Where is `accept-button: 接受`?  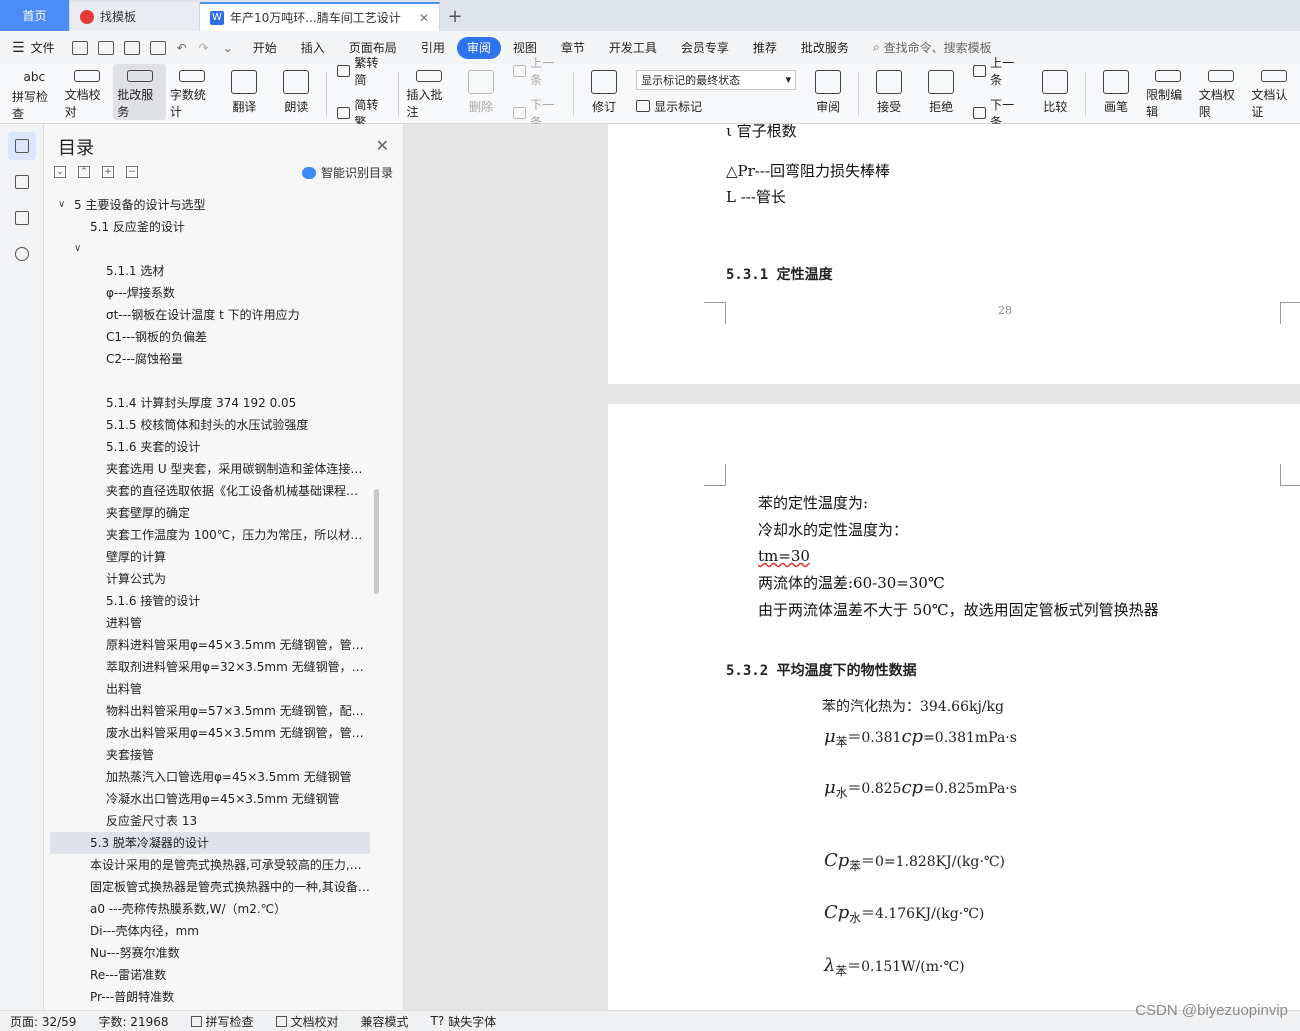 accept-button: 接受 is located at coordinates (889, 92).